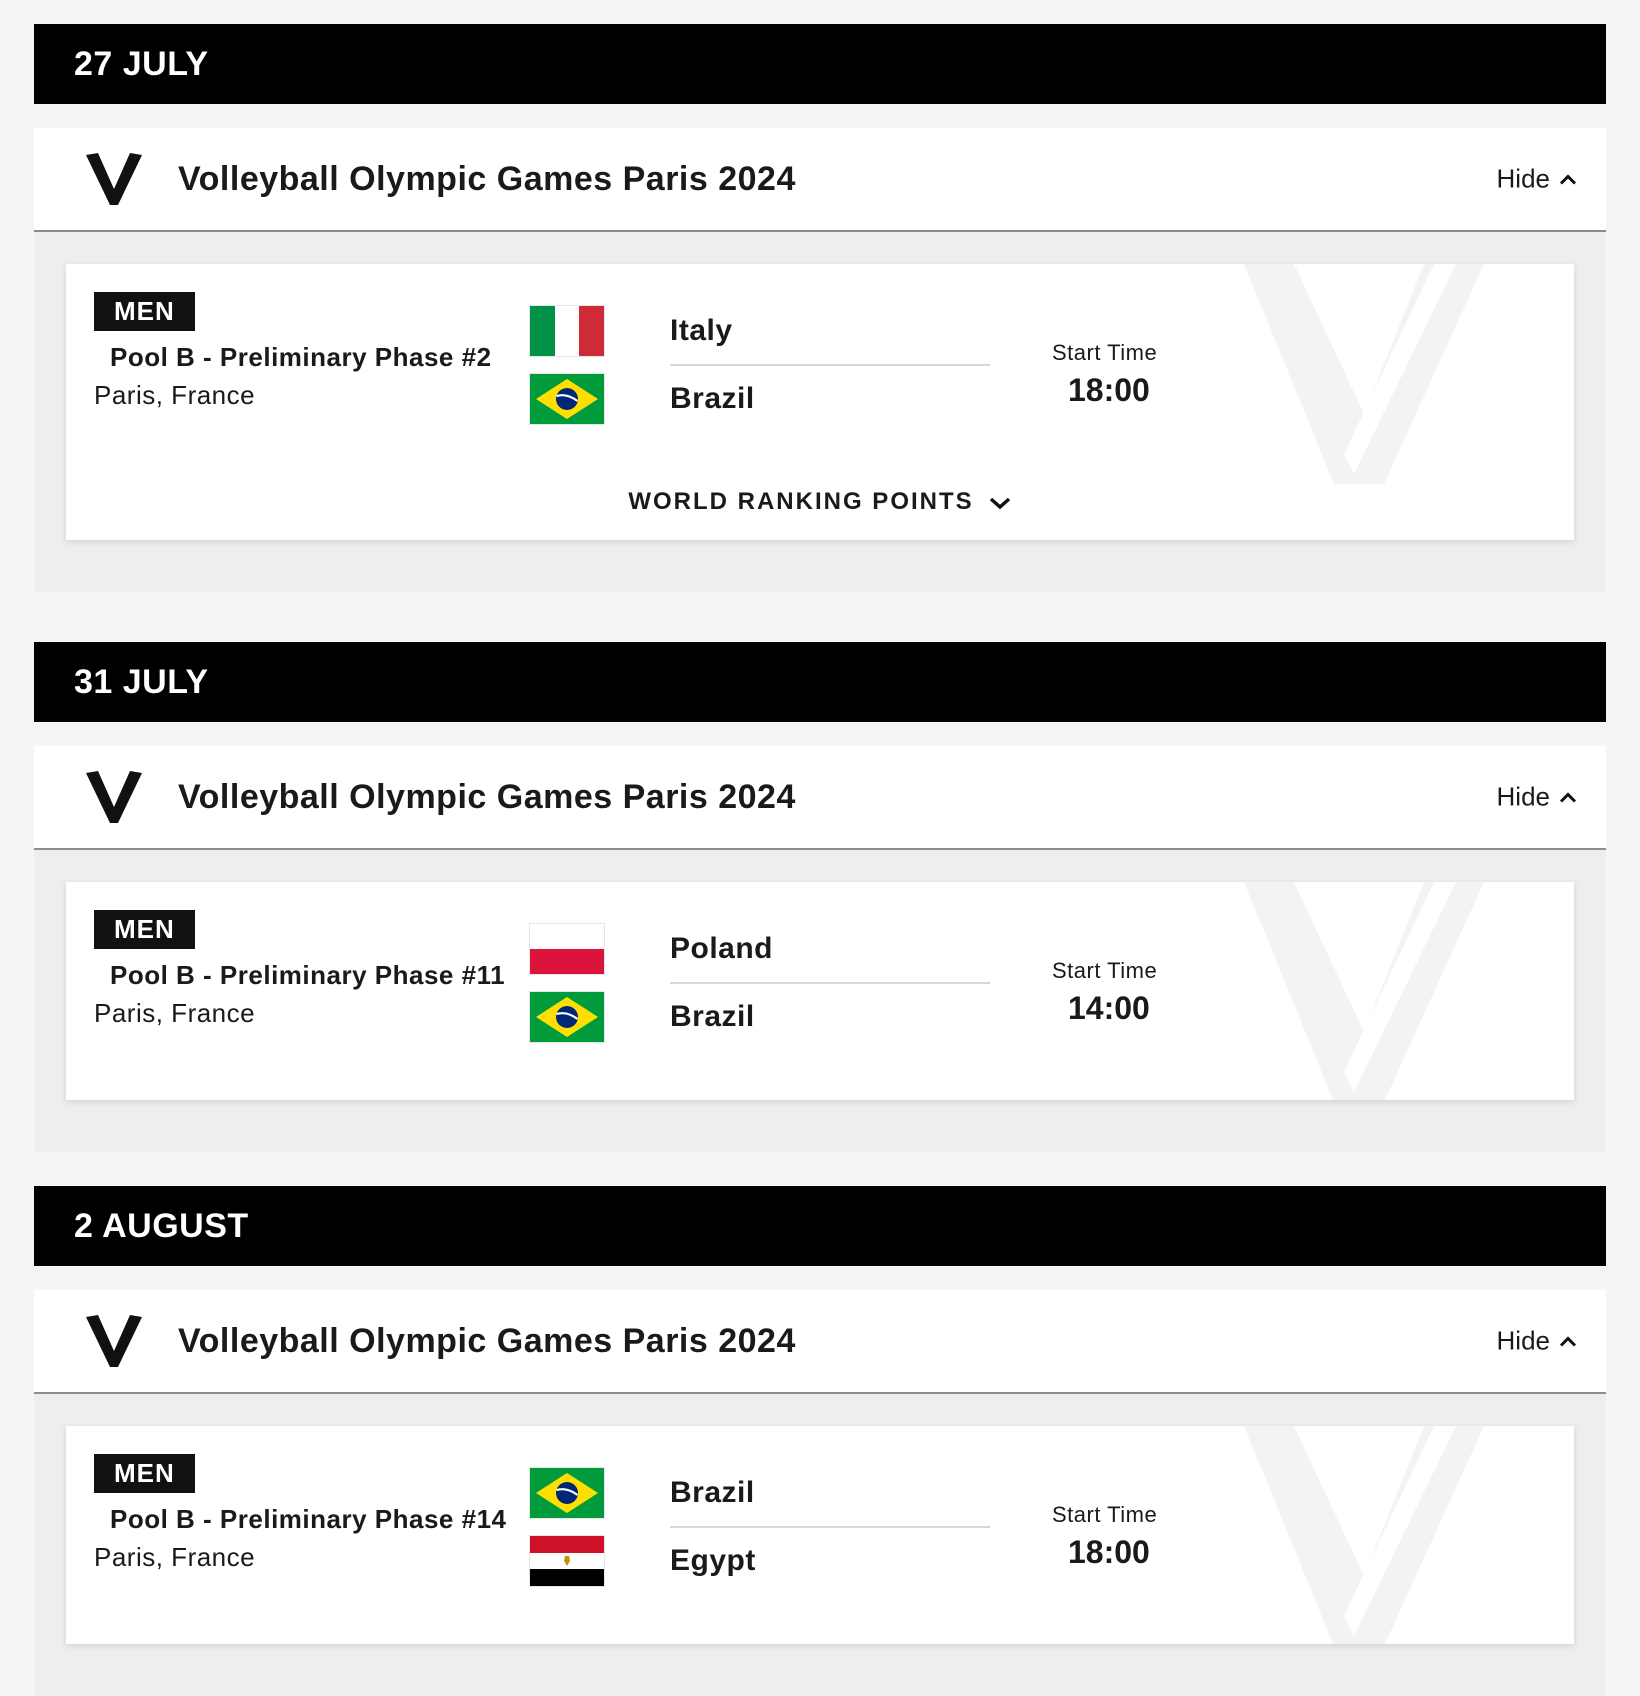  Describe the element at coordinates (161, 1225) in the screenshot. I see `date-label: 2 AUGUST` at that location.